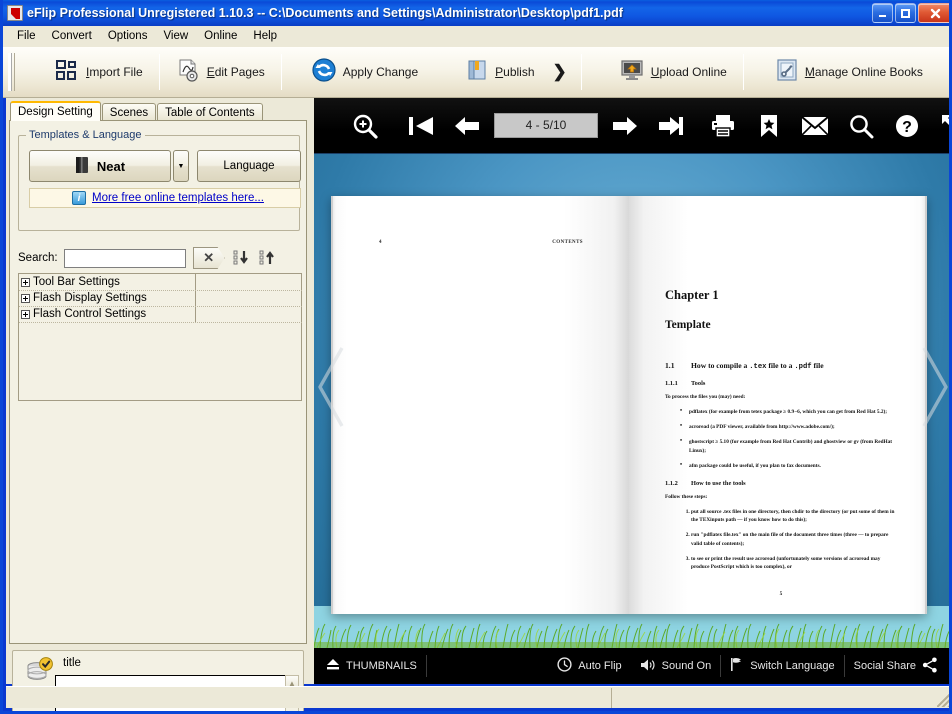 The width and height of the screenshot is (952, 714). I want to click on language-button-label: Language, so click(249, 166).